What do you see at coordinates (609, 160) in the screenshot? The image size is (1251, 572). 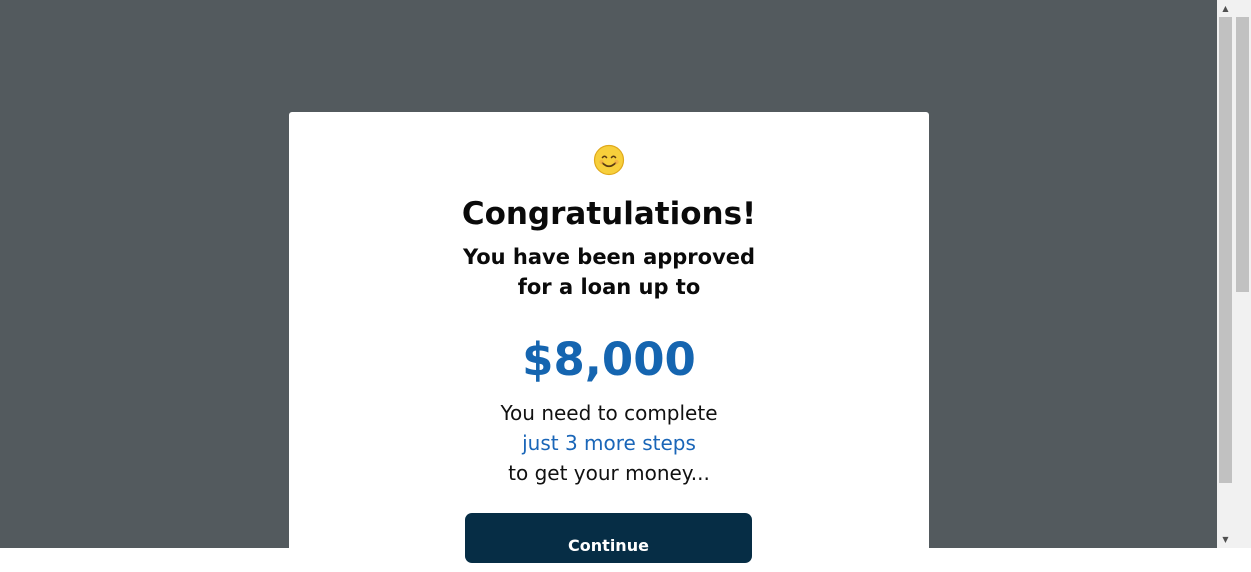 I see `smiling-face-icon` at bounding box center [609, 160].